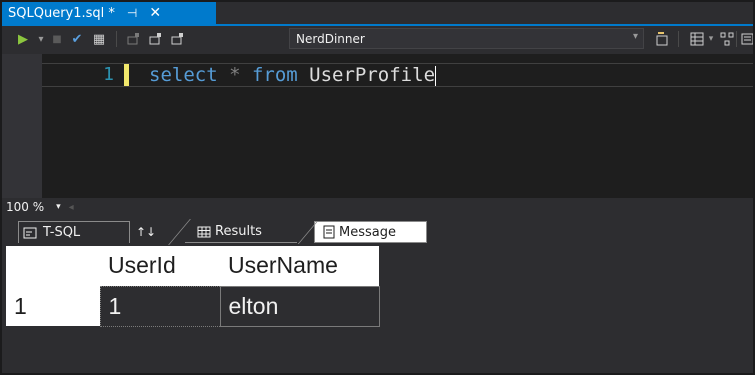 This screenshot has height=375, width=755. What do you see at coordinates (22, 126) in the screenshot?
I see `editor-margin` at bounding box center [22, 126].